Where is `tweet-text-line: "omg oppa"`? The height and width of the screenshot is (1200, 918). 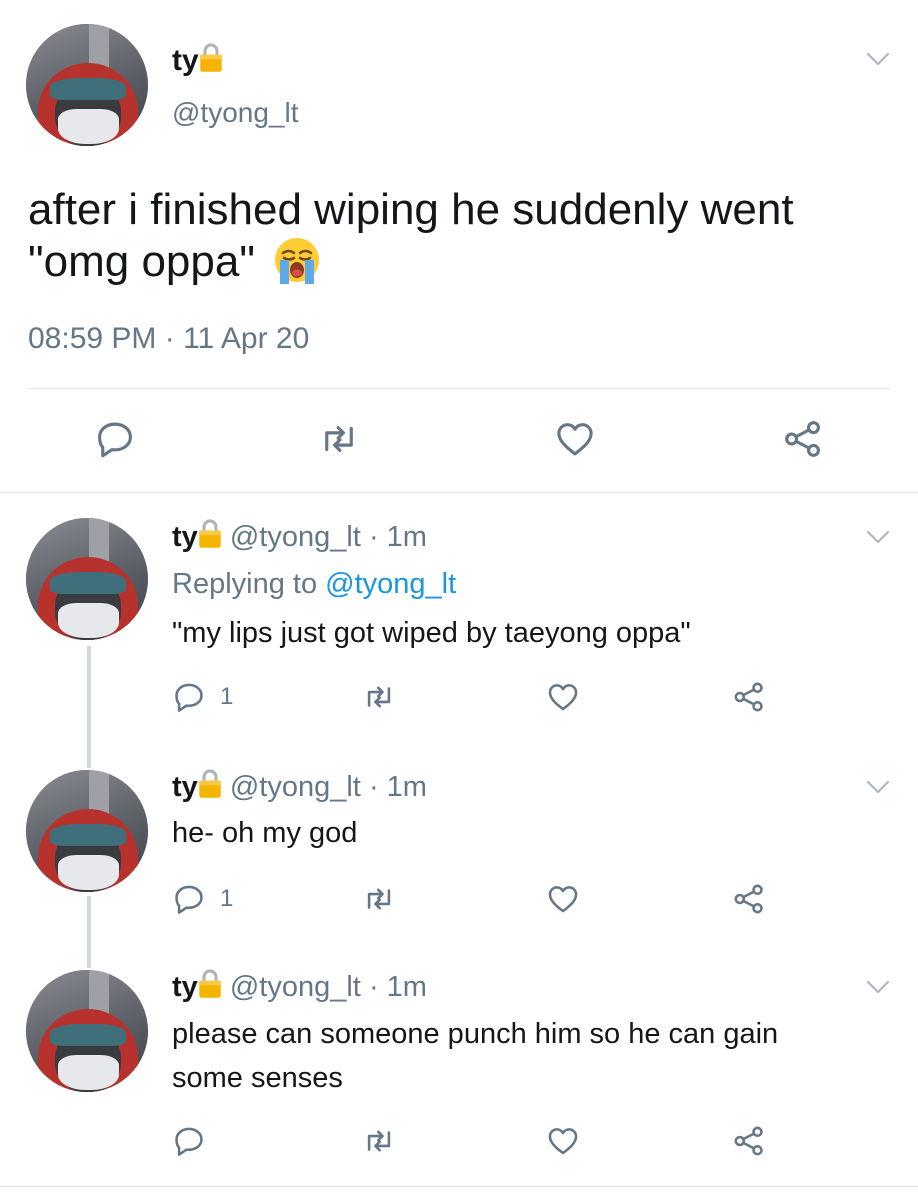
tweet-text-line: "omg oppa" is located at coordinates (141, 261).